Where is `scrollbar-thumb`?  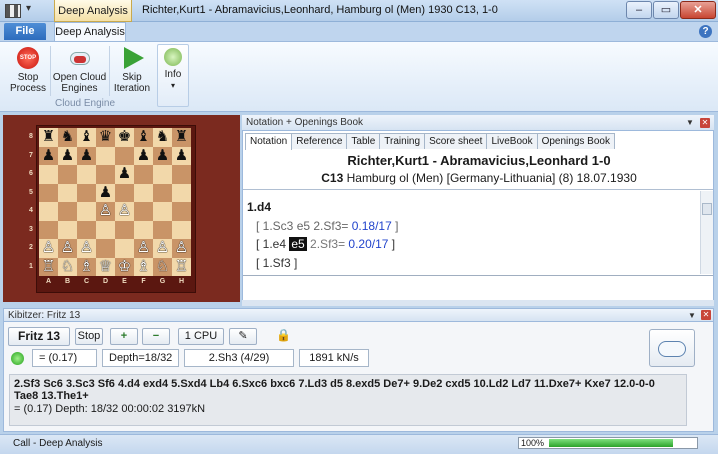 scrollbar-thumb is located at coordinates (707, 209).